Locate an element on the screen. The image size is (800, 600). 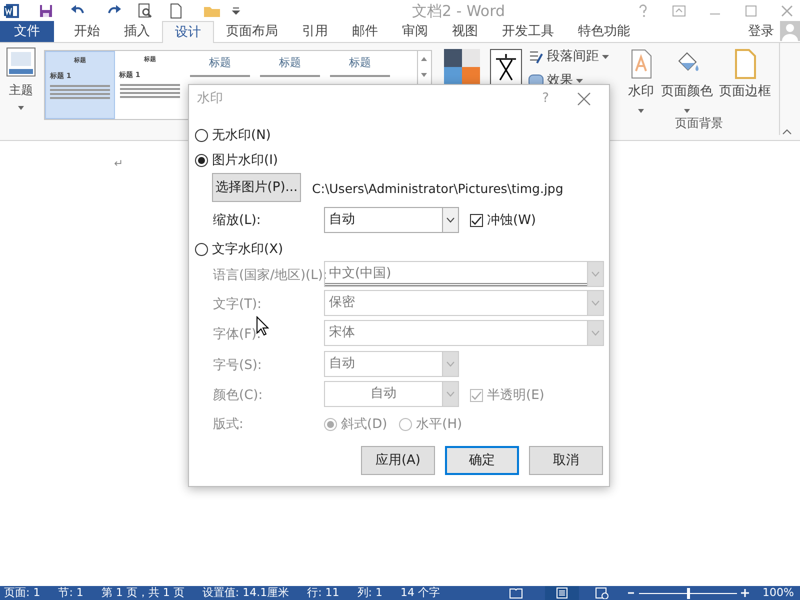
status-item: 设置值: 14.1厘米 is located at coordinates (246, 593).